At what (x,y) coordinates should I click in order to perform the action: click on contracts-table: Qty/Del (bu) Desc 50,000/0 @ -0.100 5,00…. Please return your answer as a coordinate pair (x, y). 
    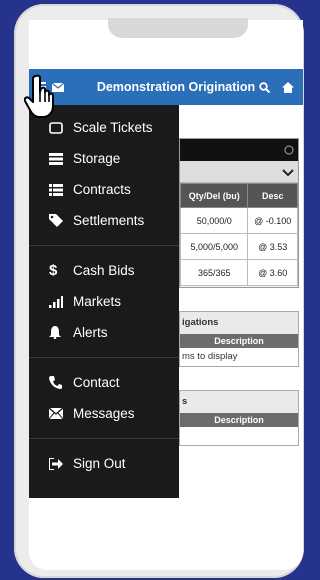
    Looking at the image, I should click on (238, 234).